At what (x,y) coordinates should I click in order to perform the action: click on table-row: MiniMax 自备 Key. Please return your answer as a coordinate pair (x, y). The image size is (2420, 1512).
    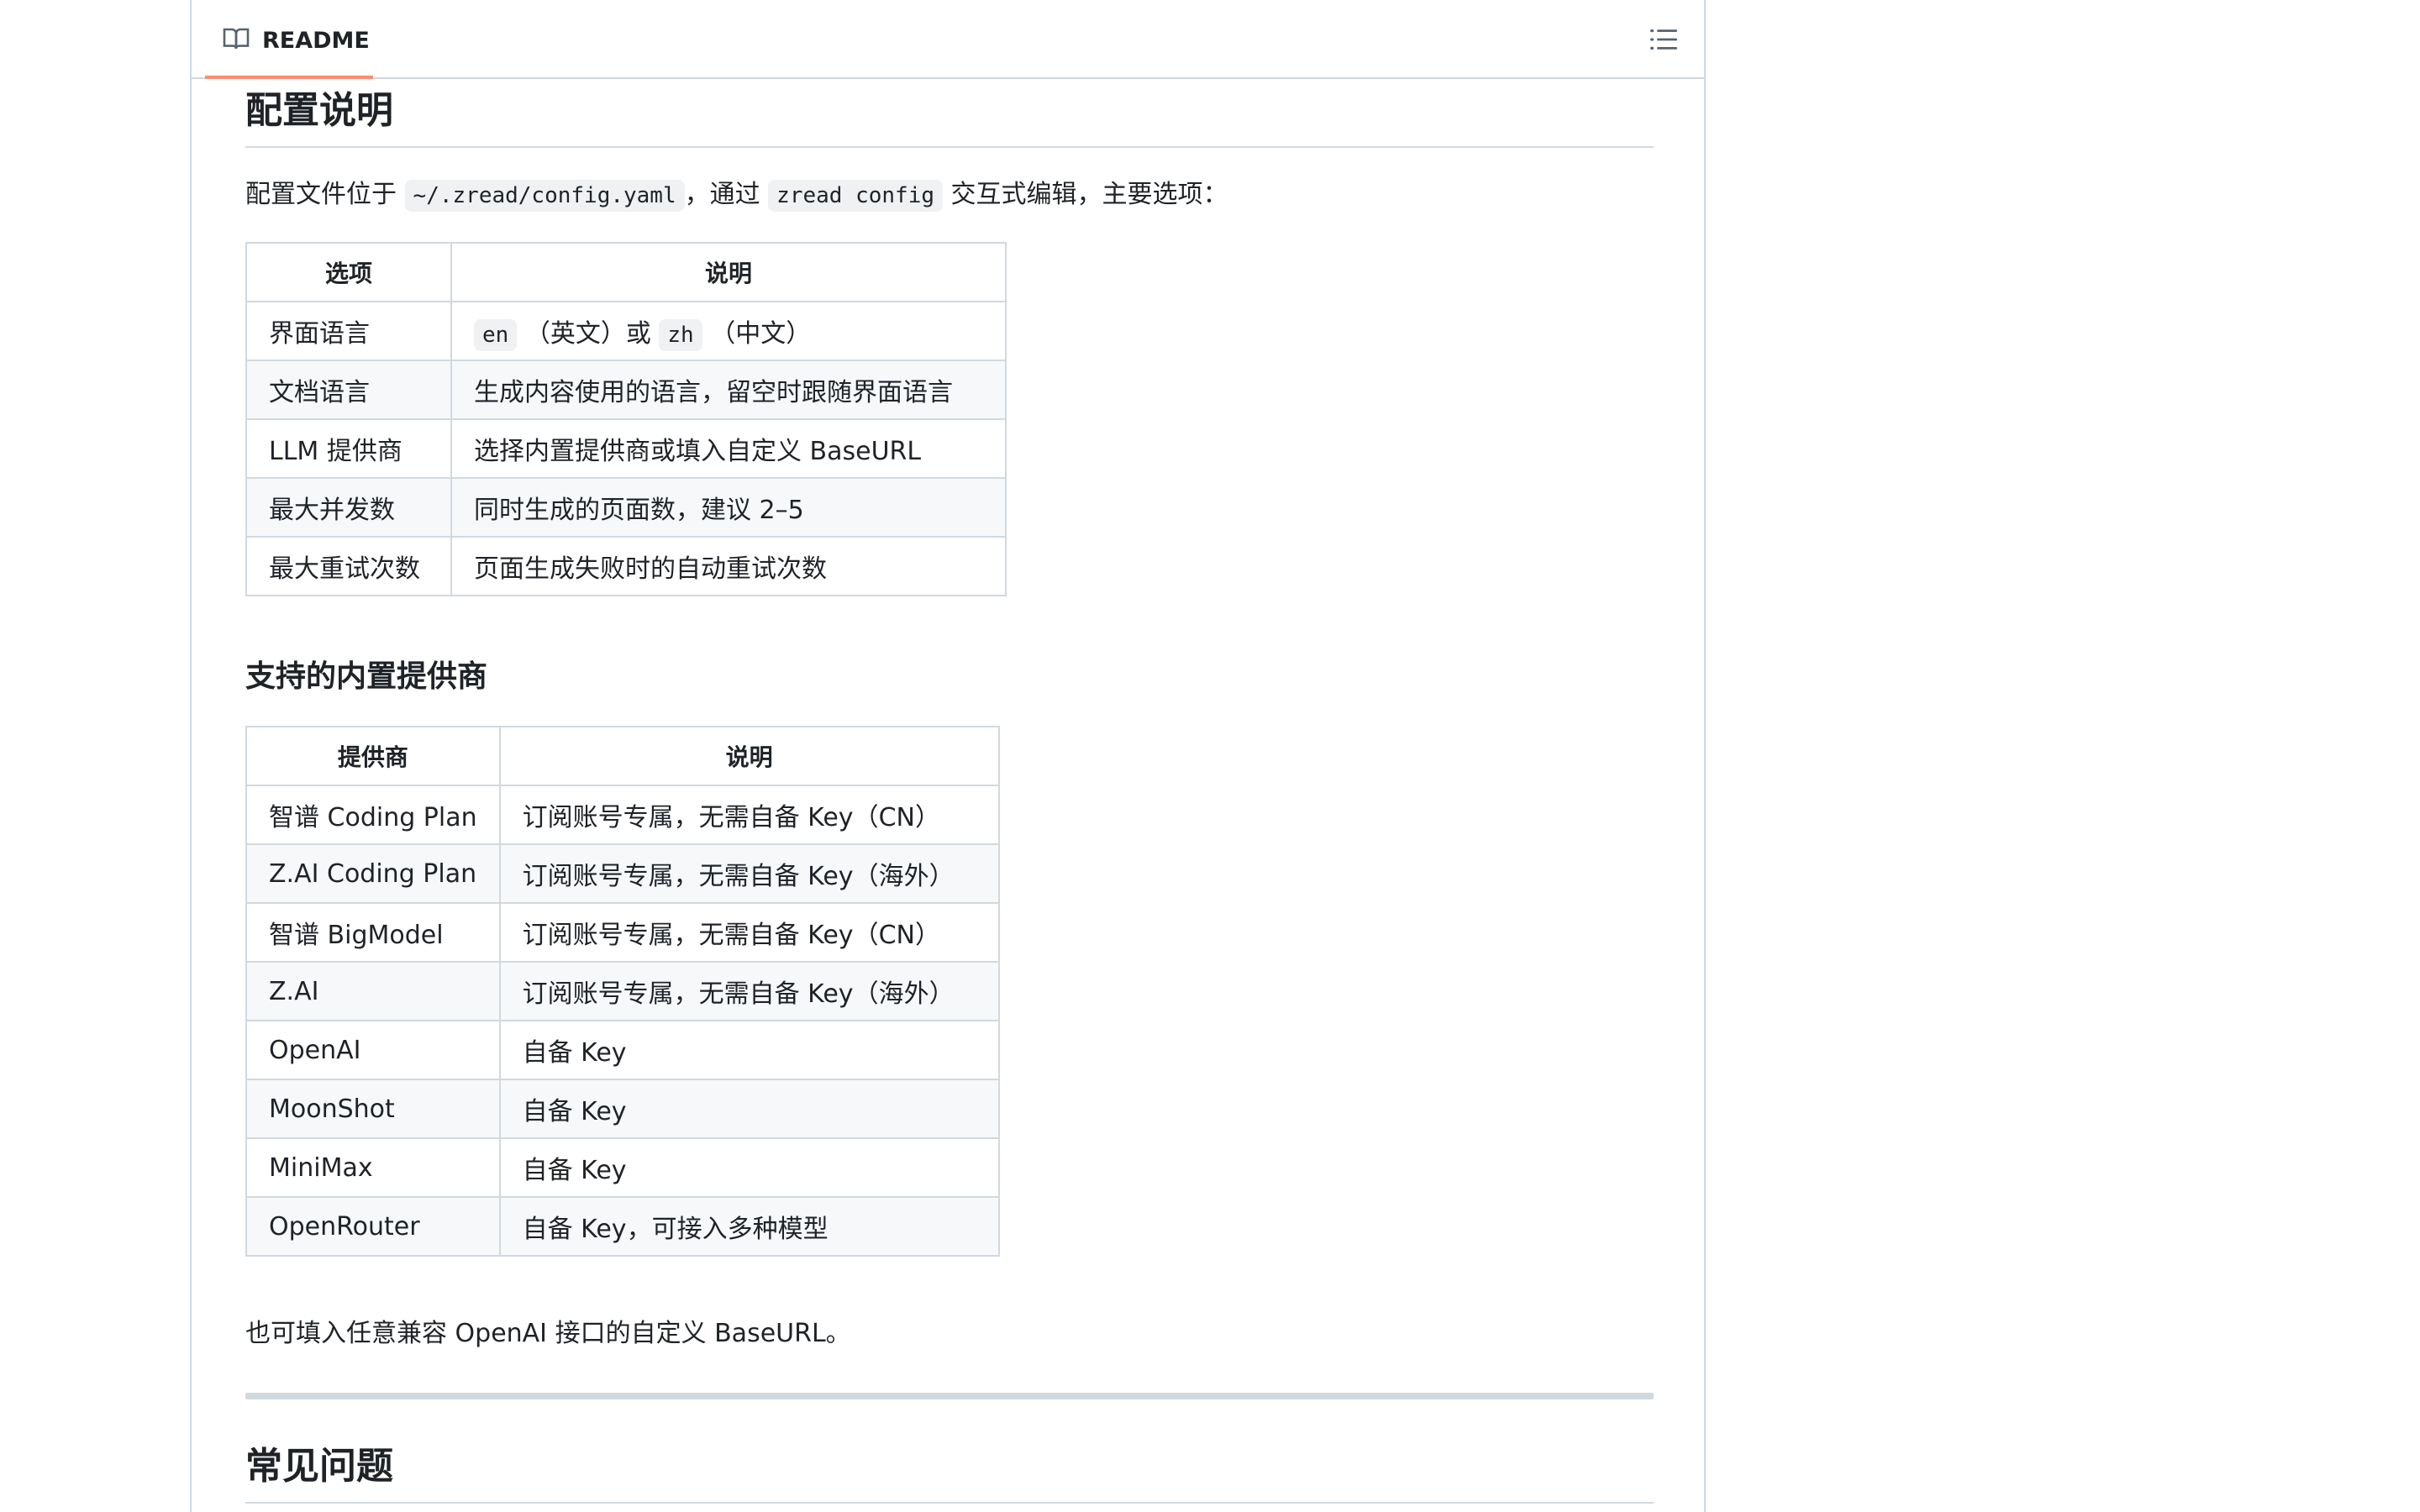
    Looking at the image, I should click on (622, 1167).